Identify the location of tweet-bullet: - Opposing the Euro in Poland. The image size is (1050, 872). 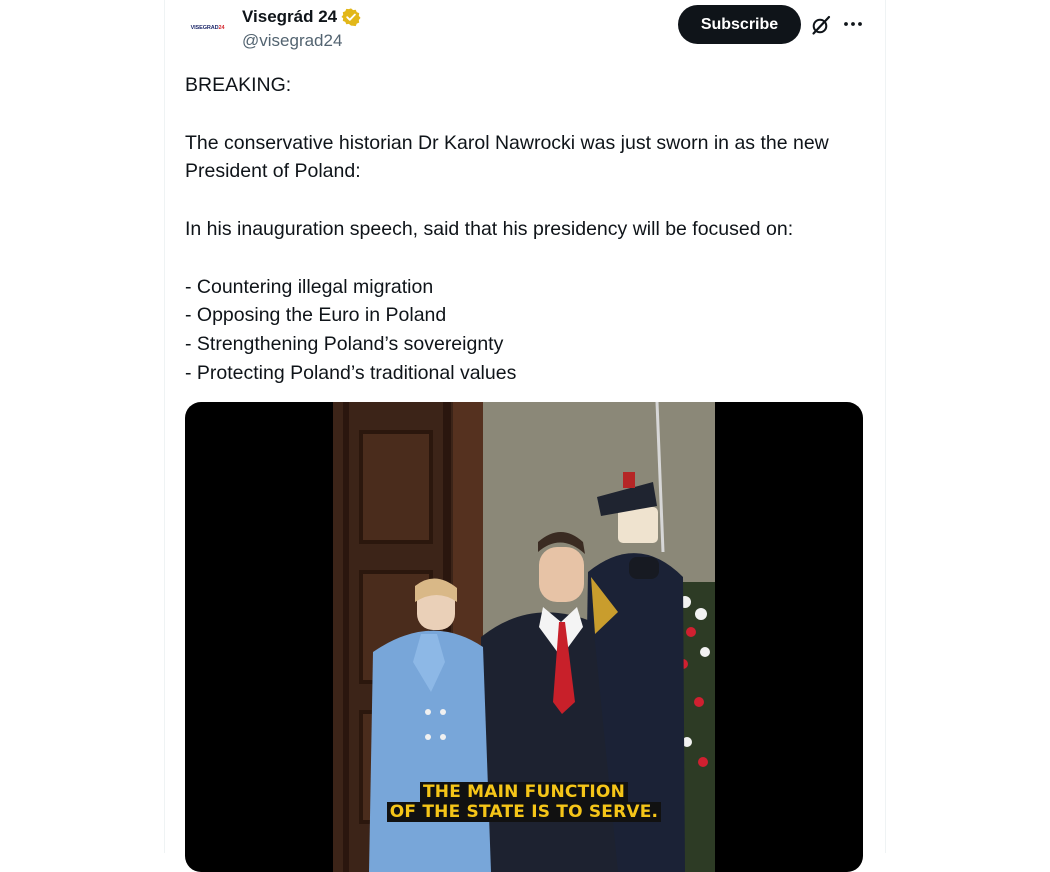
(316, 315).